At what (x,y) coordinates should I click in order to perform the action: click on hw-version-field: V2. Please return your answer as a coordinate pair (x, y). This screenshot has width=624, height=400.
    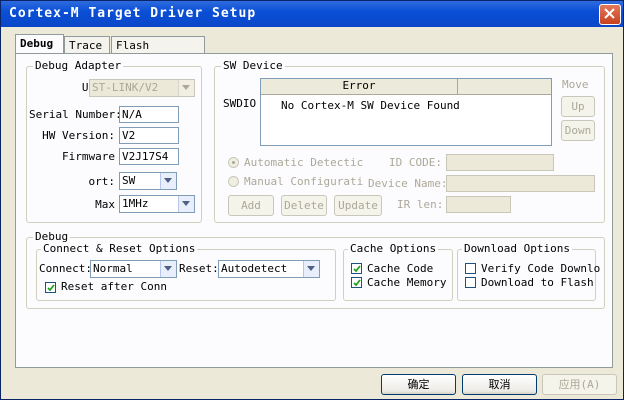
    Looking at the image, I should click on (149, 135).